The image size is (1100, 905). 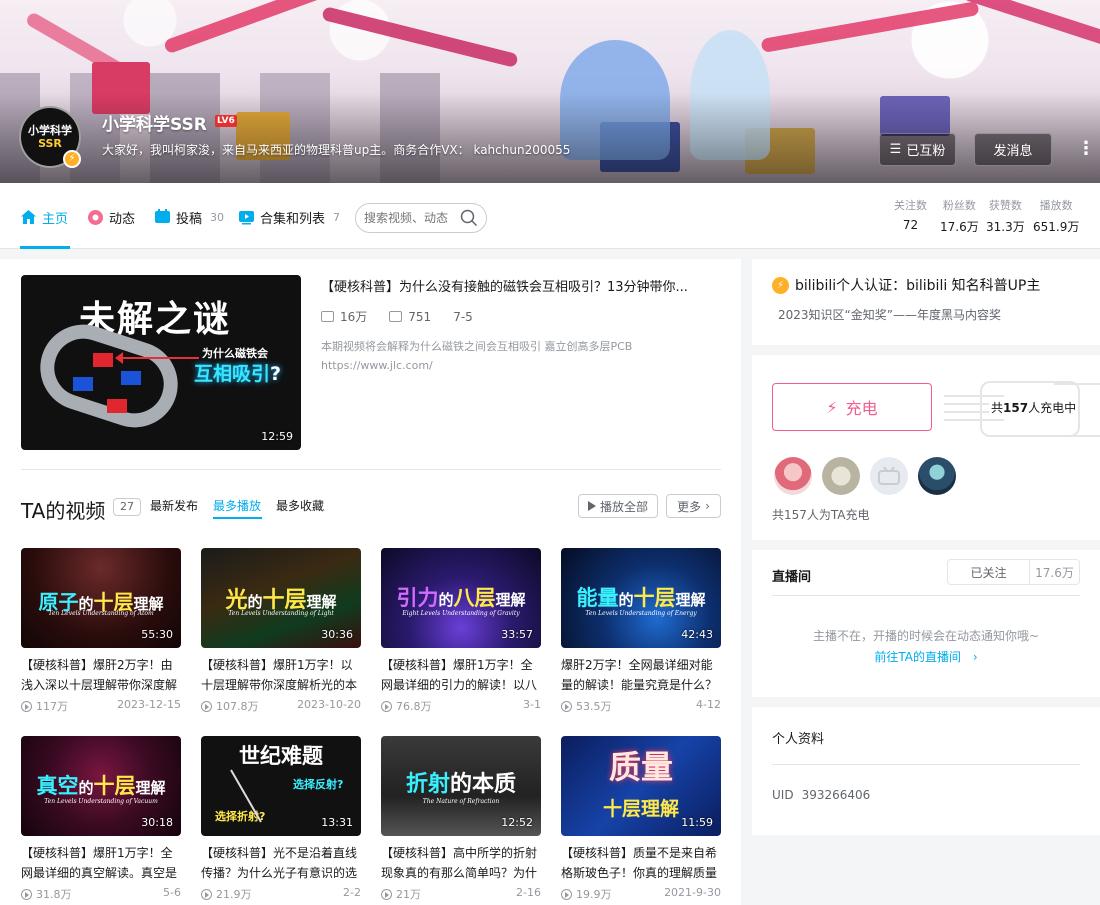 What do you see at coordinates (397, 316) in the screenshot?
I see `top-video-meta: 16万 751 7-5` at bounding box center [397, 316].